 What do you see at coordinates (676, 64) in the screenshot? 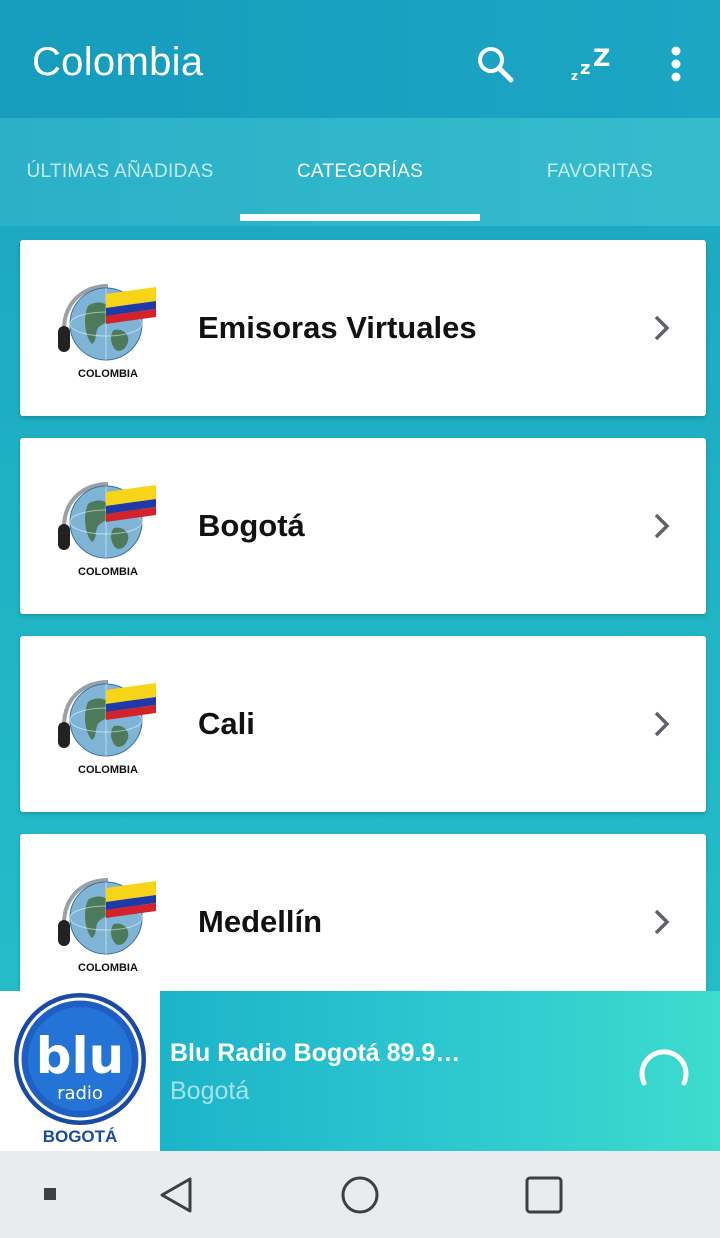
I see `more-vert-icon` at bounding box center [676, 64].